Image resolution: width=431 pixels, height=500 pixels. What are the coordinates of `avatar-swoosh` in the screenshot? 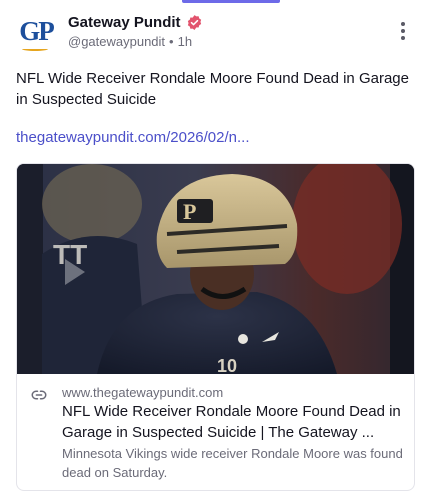 It's located at (35, 49).